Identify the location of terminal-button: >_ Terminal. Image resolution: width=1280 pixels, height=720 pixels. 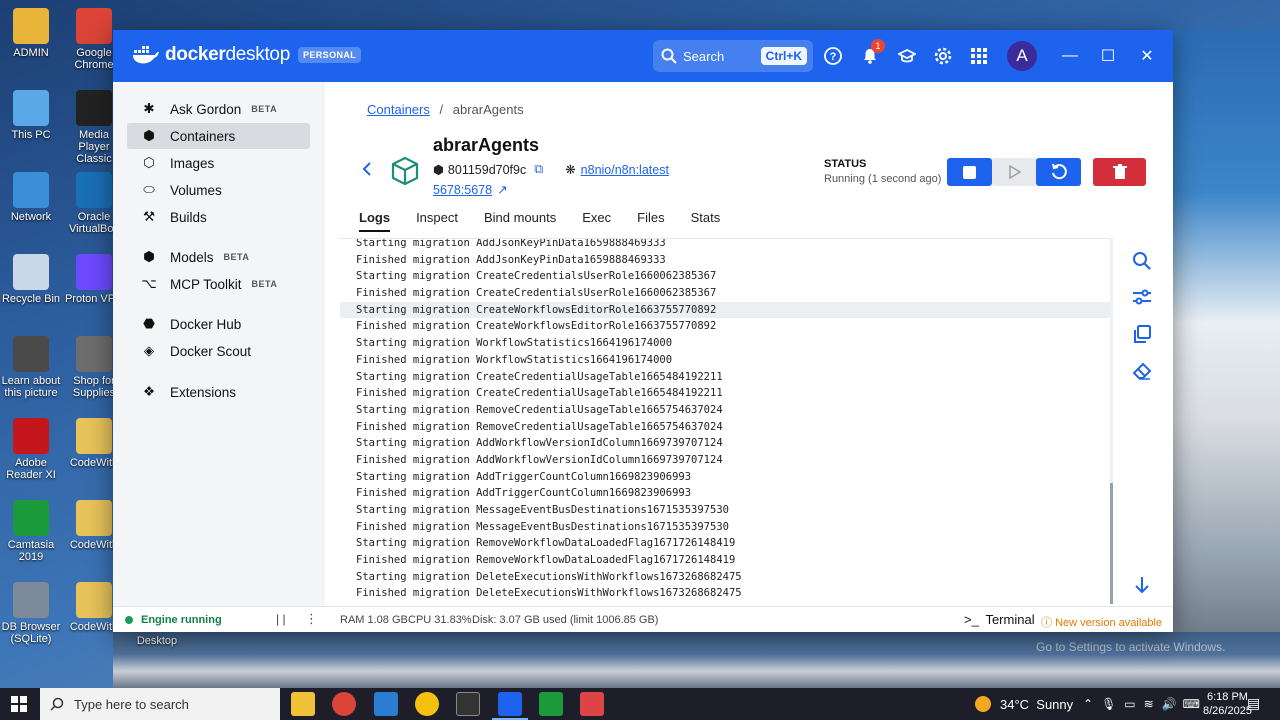
(999, 619).